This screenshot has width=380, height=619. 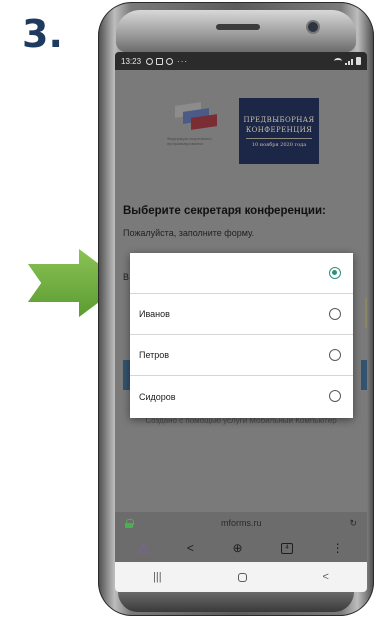 What do you see at coordinates (189, 233) in the screenshot?
I see `form-subtitle: Пожалуйста, заполните форму.` at bounding box center [189, 233].